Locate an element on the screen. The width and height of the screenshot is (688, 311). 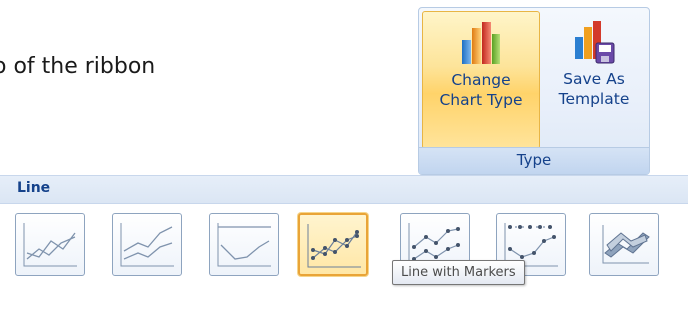
3d-line-chart-icon is located at coordinates (626, 244).